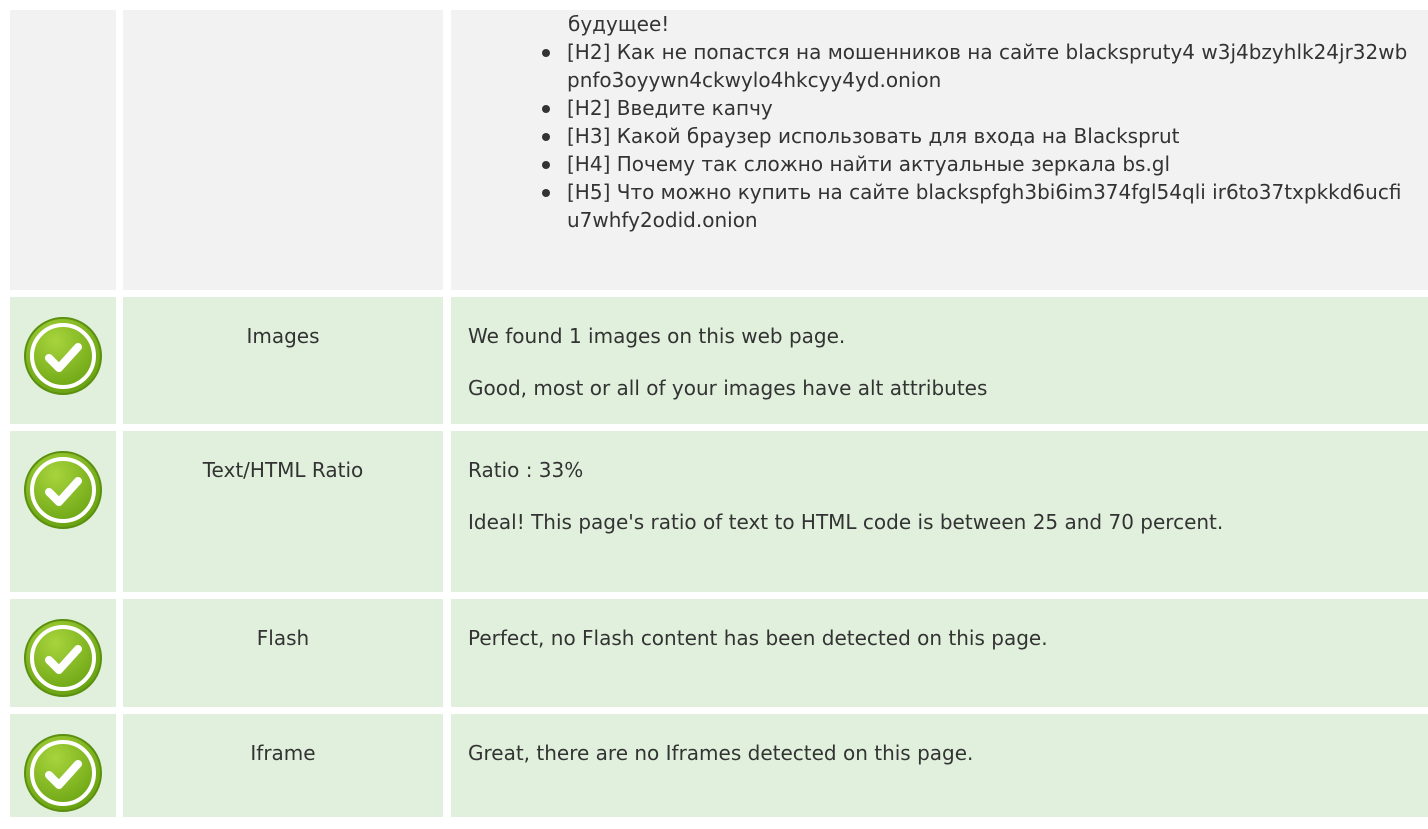 This screenshot has height=829, width=1428. Describe the element at coordinates (283, 150) in the screenshot. I see `headings-label-cell` at that location.